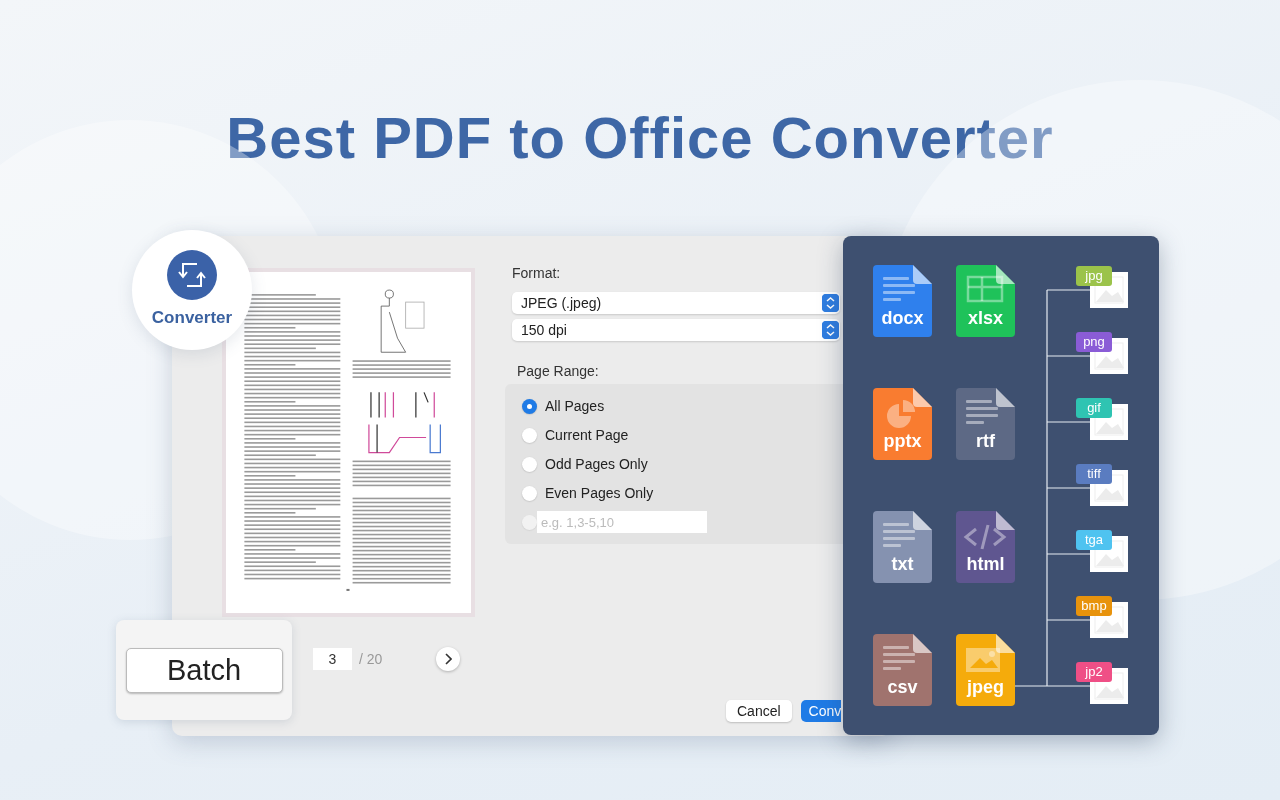  I want to click on format-tag: jp2, so click(1094, 672).